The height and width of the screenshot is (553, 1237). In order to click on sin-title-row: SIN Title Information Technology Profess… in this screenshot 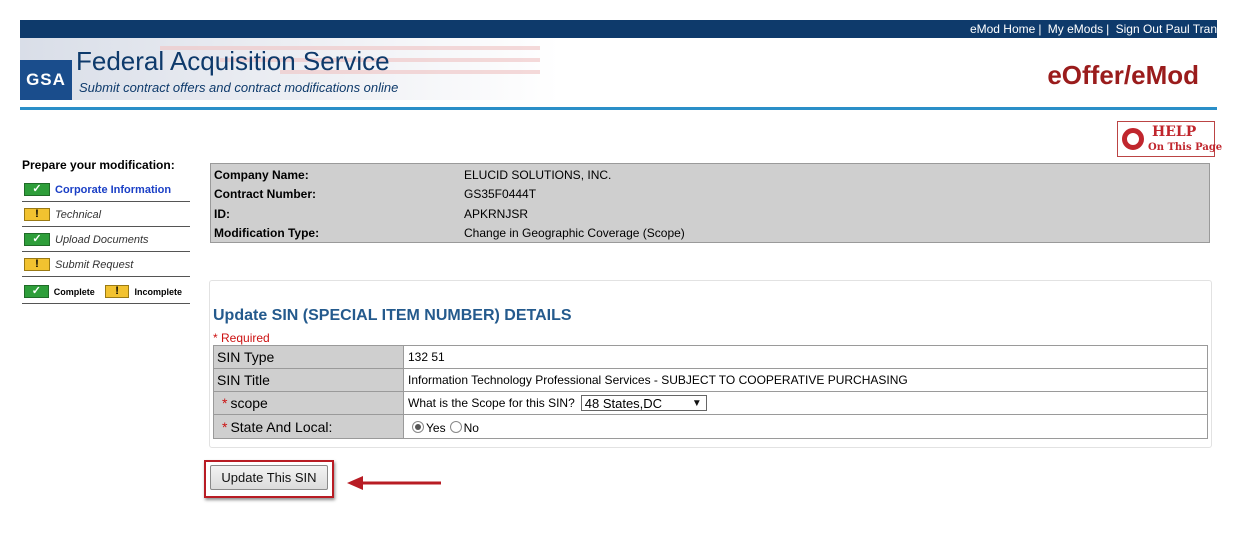, I will do `click(710, 380)`.